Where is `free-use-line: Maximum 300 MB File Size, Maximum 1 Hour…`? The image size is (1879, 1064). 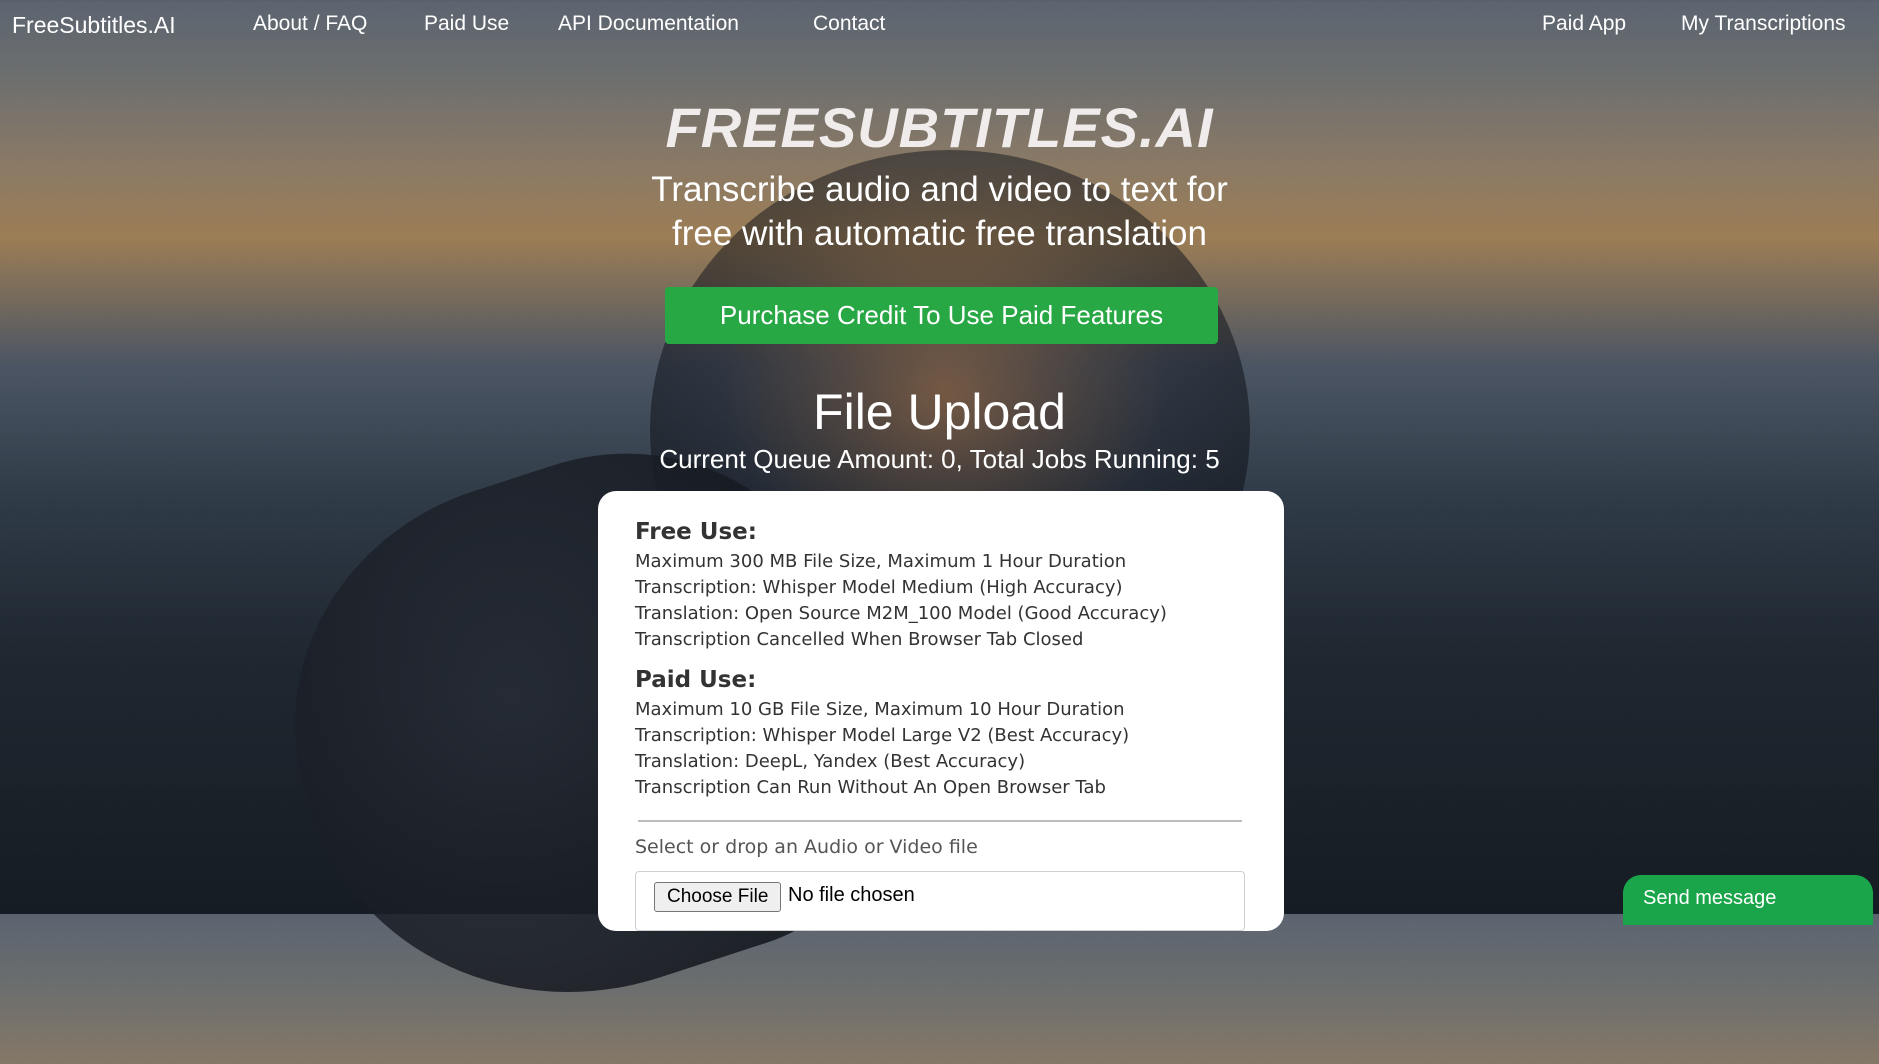
free-use-line: Maximum 300 MB File Size, Maximum 1 Hour… is located at coordinates (881, 561).